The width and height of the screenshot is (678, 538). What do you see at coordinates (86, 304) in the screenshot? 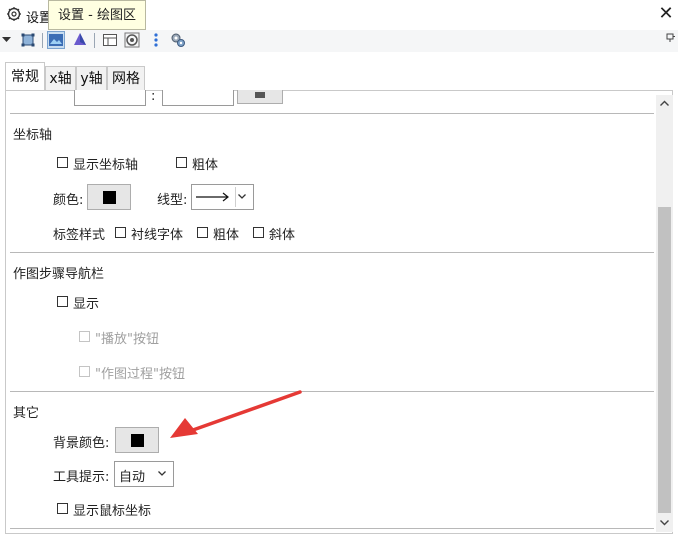
I see `show-nav-label: 显示` at bounding box center [86, 304].